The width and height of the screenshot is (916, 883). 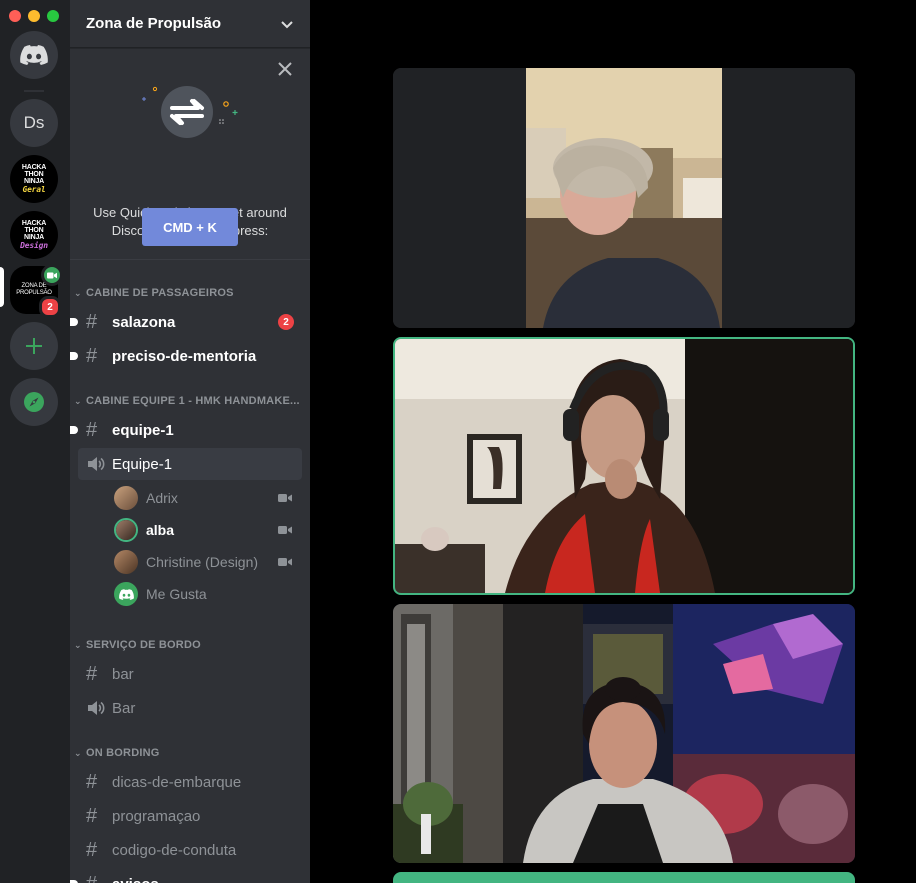 What do you see at coordinates (190, 708) in the screenshot?
I see `channel-bar-voice: Bar` at bounding box center [190, 708].